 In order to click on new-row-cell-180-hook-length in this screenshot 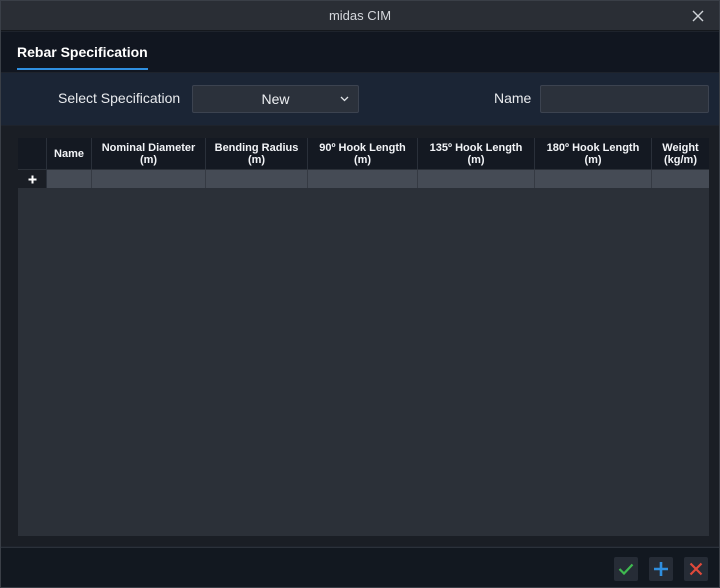, I will do `click(593, 178)`.